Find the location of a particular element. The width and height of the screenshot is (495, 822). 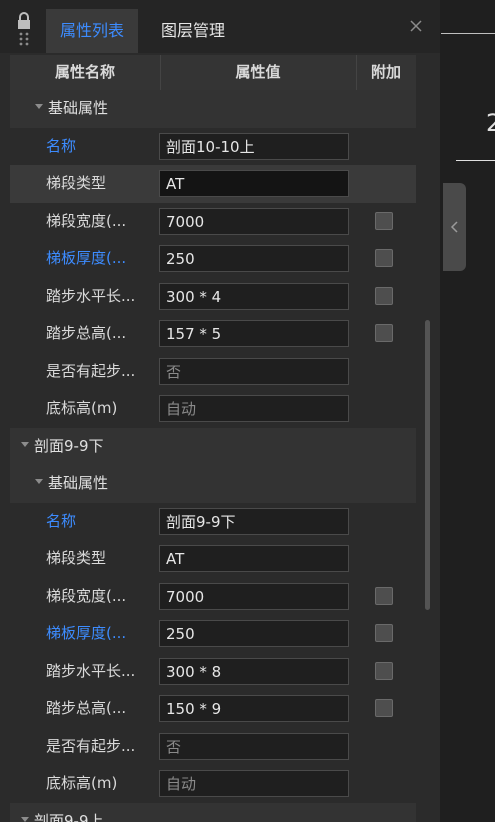

close-icon is located at coordinates (416, 26).